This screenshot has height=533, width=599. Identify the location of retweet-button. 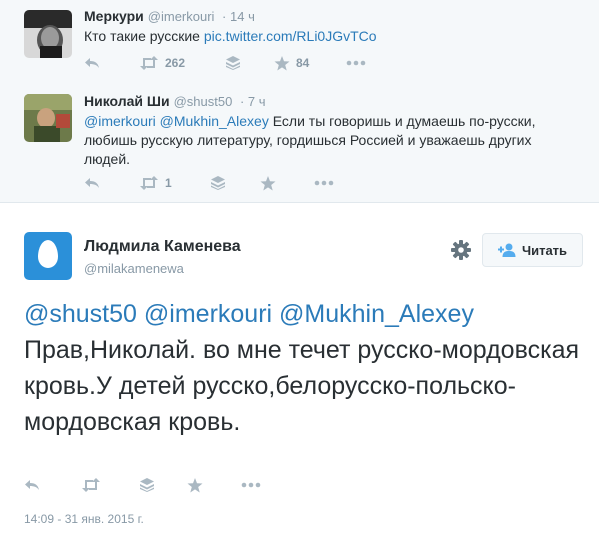
(91, 485).